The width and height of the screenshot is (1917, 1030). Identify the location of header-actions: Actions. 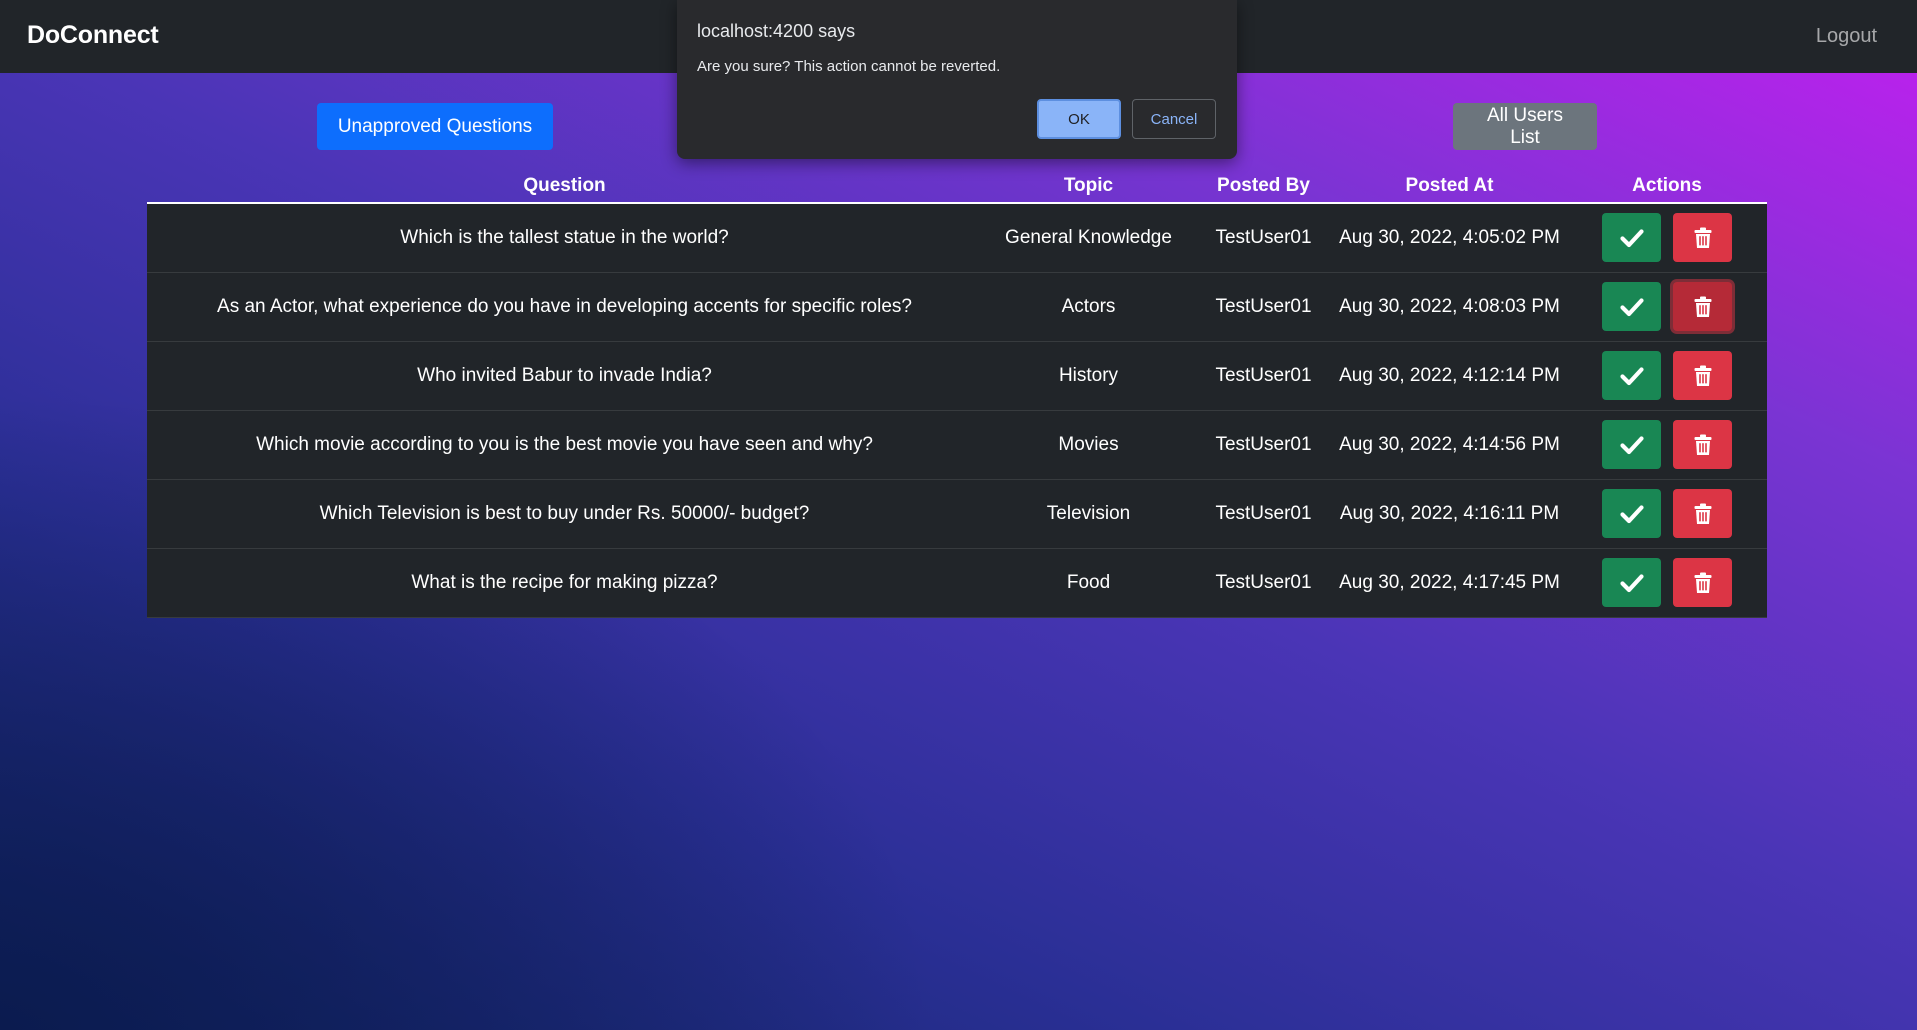
(1667, 187).